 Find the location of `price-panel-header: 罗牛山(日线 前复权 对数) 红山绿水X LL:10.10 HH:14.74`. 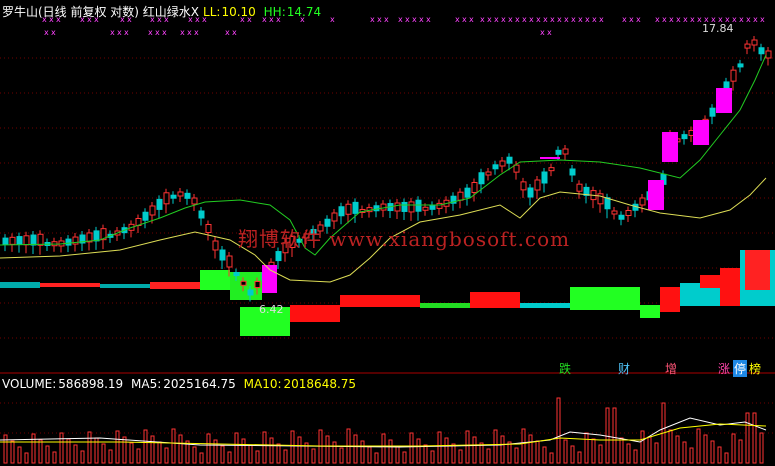

price-panel-header: 罗牛山(日线 前复权 对数) 红山绿水X LL:10.10 HH:14.74 is located at coordinates (163, 11).